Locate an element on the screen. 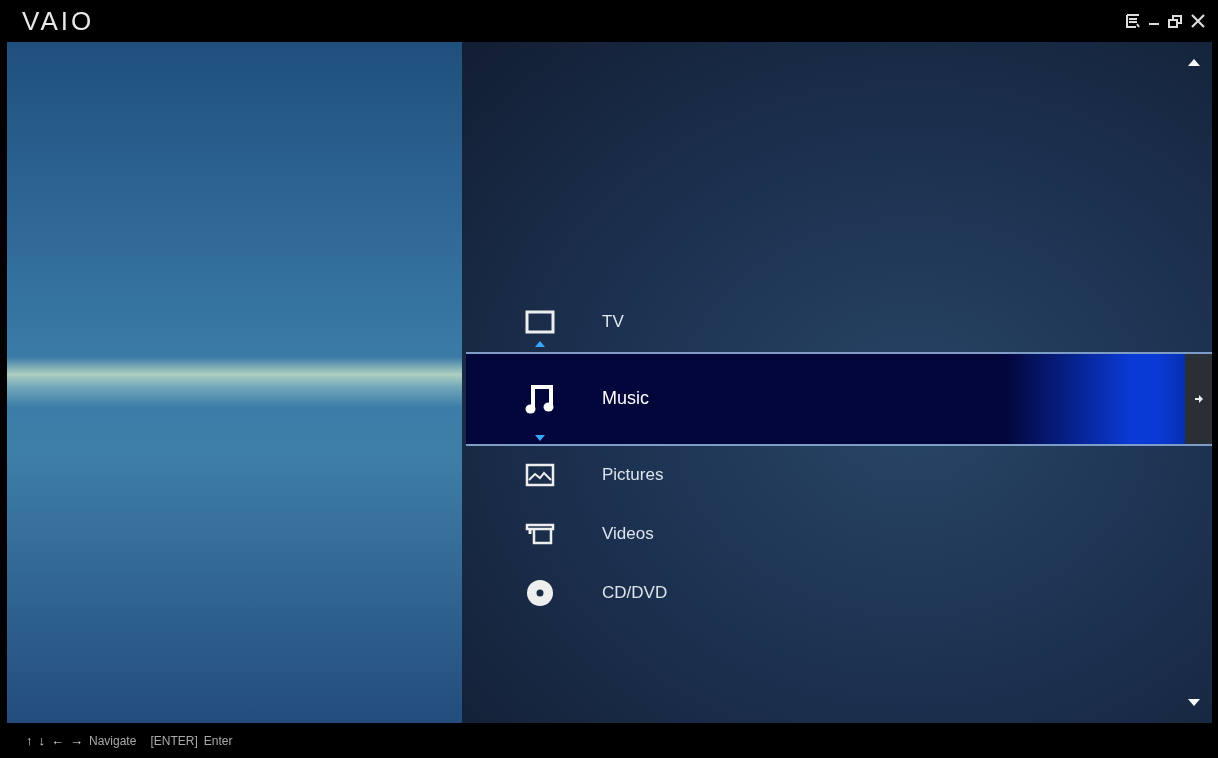 This screenshot has width=1218, height=758. logo: VAIO is located at coordinates (58, 21).